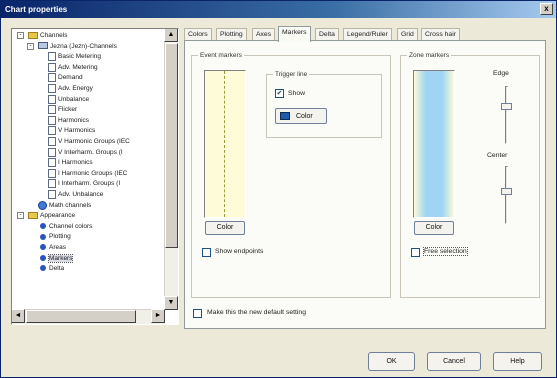 The height and width of the screenshot is (378, 557). I want to click on edge-label: Edge, so click(501, 73).